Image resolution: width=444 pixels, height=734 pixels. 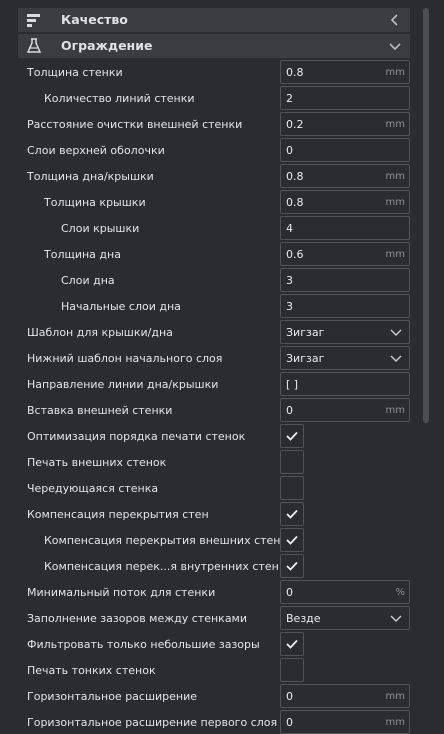 I want to click on category-quality: Качество, so click(x=214, y=20).